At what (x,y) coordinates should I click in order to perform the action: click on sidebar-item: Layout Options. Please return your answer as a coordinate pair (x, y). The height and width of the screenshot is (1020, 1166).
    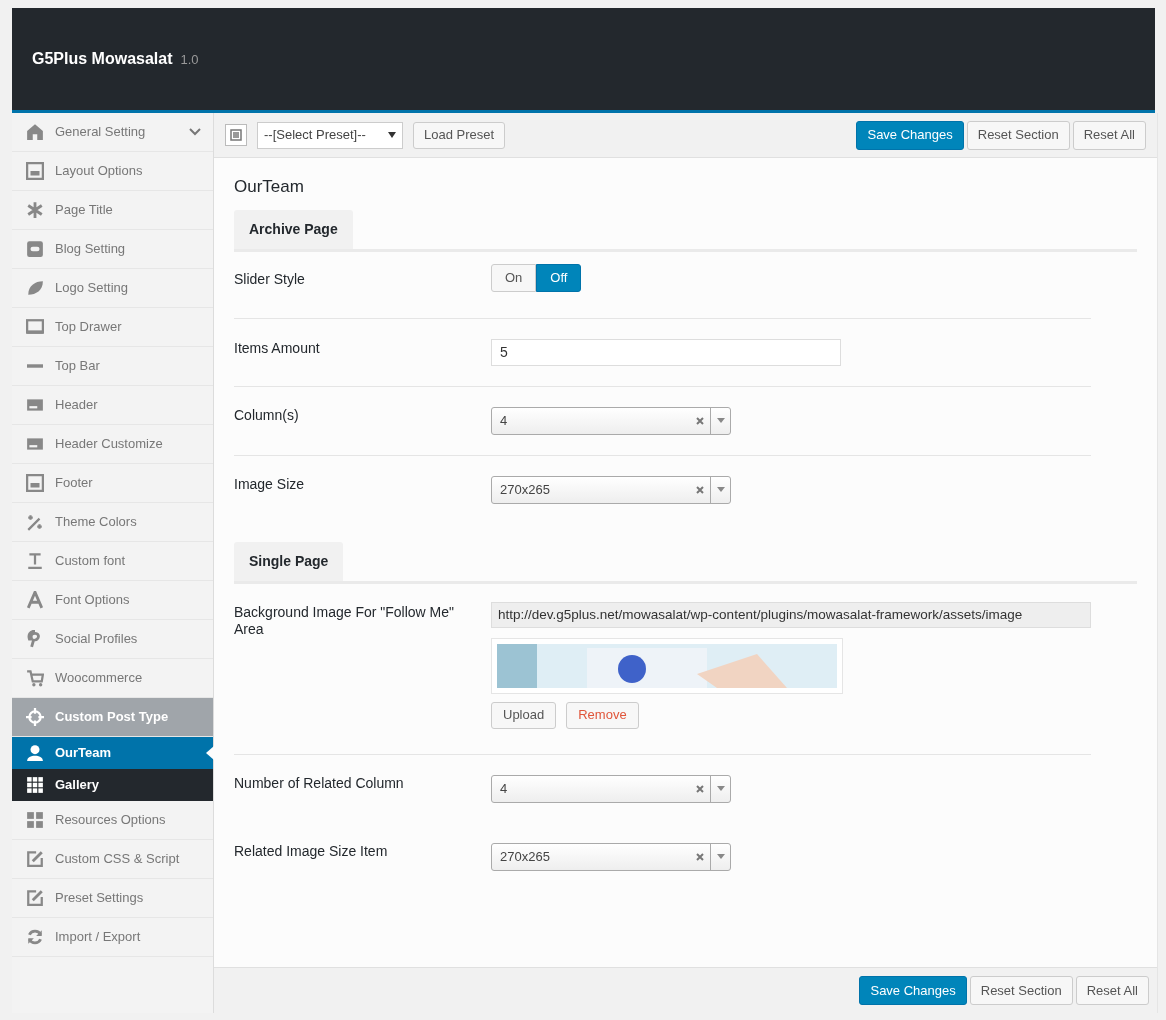
    Looking at the image, I should click on (112, 171).